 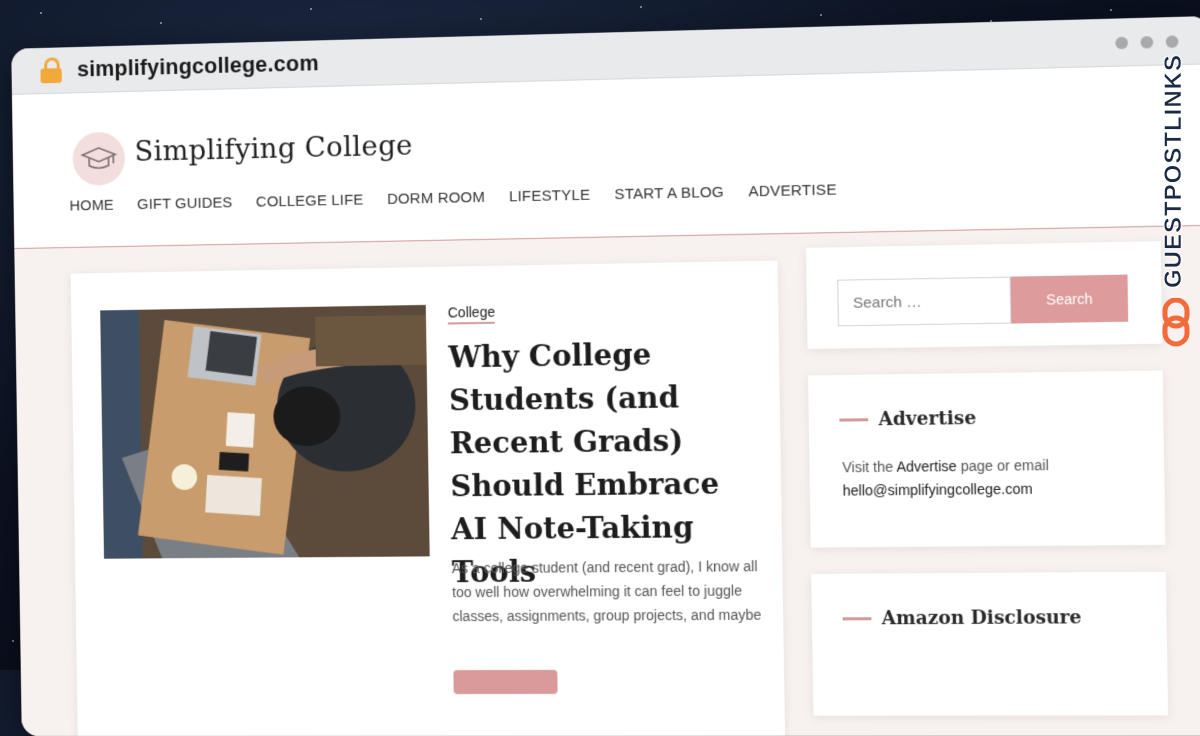 I want to click on site-title: Simplifying College, so click(x=273, y=148).